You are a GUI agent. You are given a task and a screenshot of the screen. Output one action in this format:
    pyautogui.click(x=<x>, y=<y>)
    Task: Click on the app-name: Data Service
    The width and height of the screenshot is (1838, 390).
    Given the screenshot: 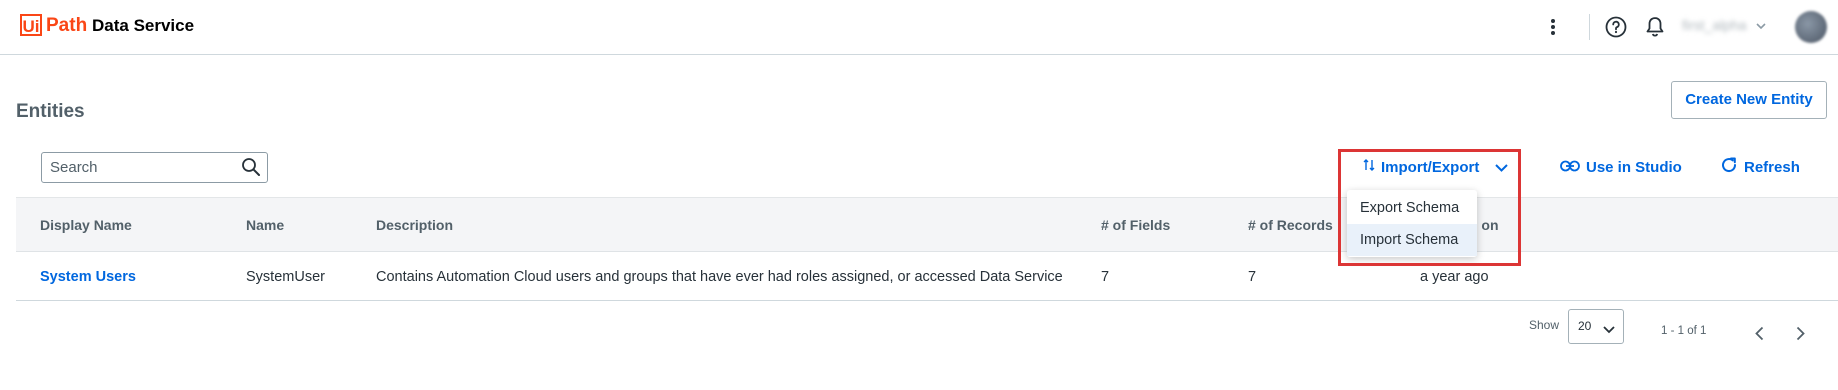 What is the action you would take?
    pyautogui.click(x=143, y=25)
    